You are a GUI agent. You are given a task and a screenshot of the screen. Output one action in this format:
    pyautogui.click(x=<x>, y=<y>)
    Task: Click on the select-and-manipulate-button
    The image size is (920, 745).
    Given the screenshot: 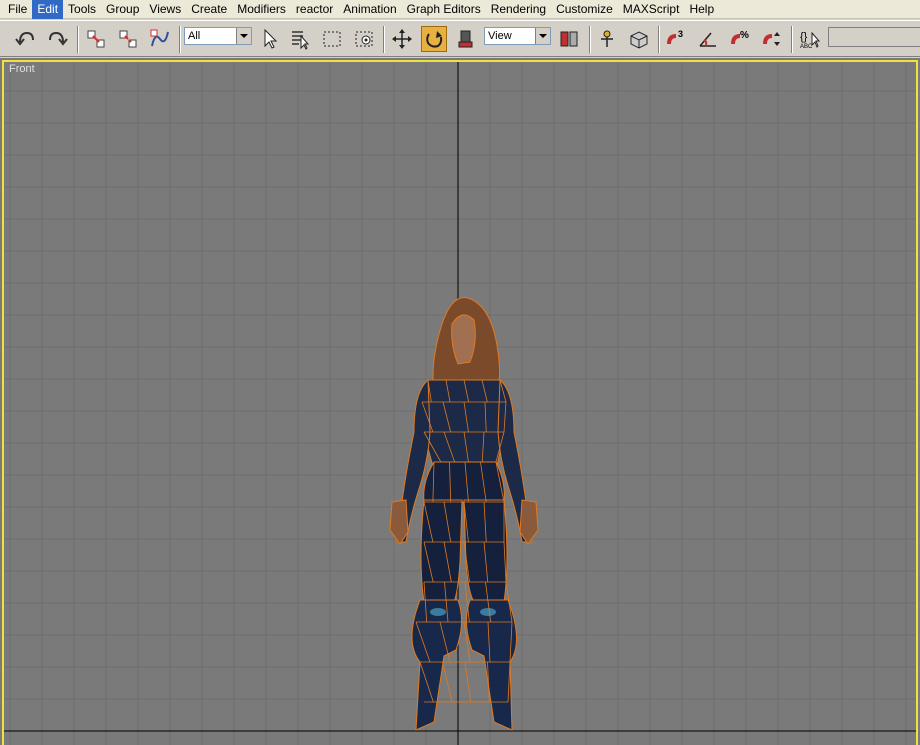 What is the action you would take?
    pyautogui.click(x=607, y=39)
    